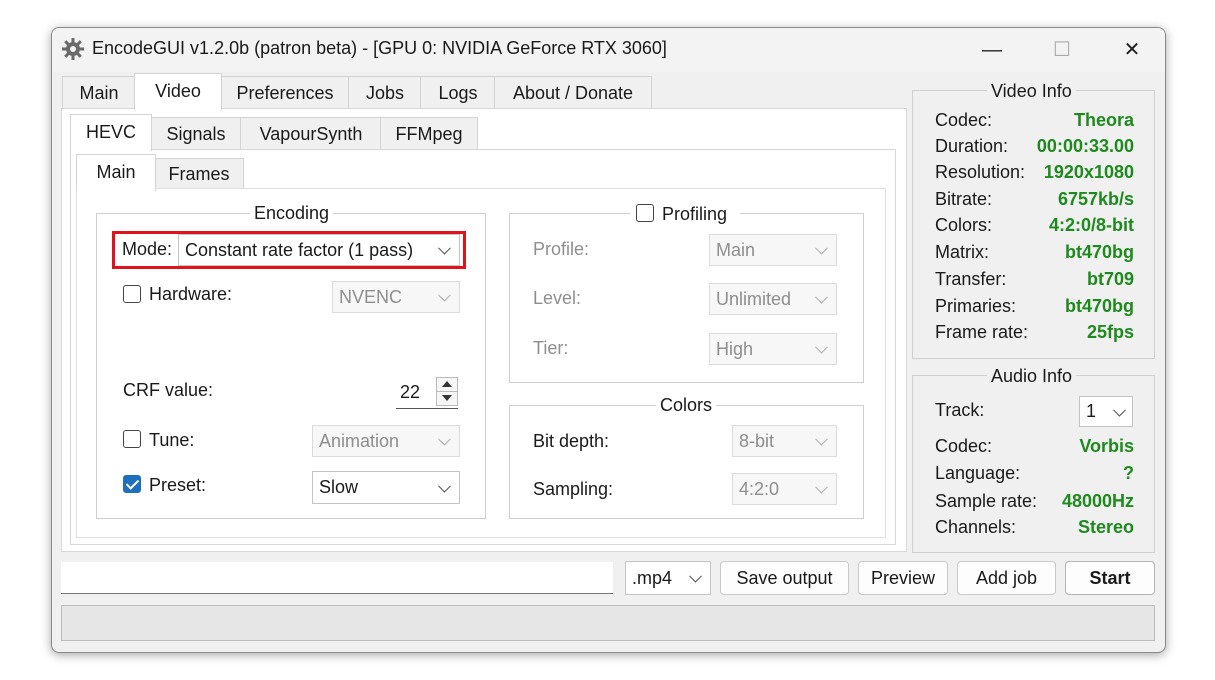 The height and width of the screenshot is (680, 1215). What do you see at coordinates (199, 174) in the screenshot?
I see `tab-frames: Frames` at bounding box center [199, 174].